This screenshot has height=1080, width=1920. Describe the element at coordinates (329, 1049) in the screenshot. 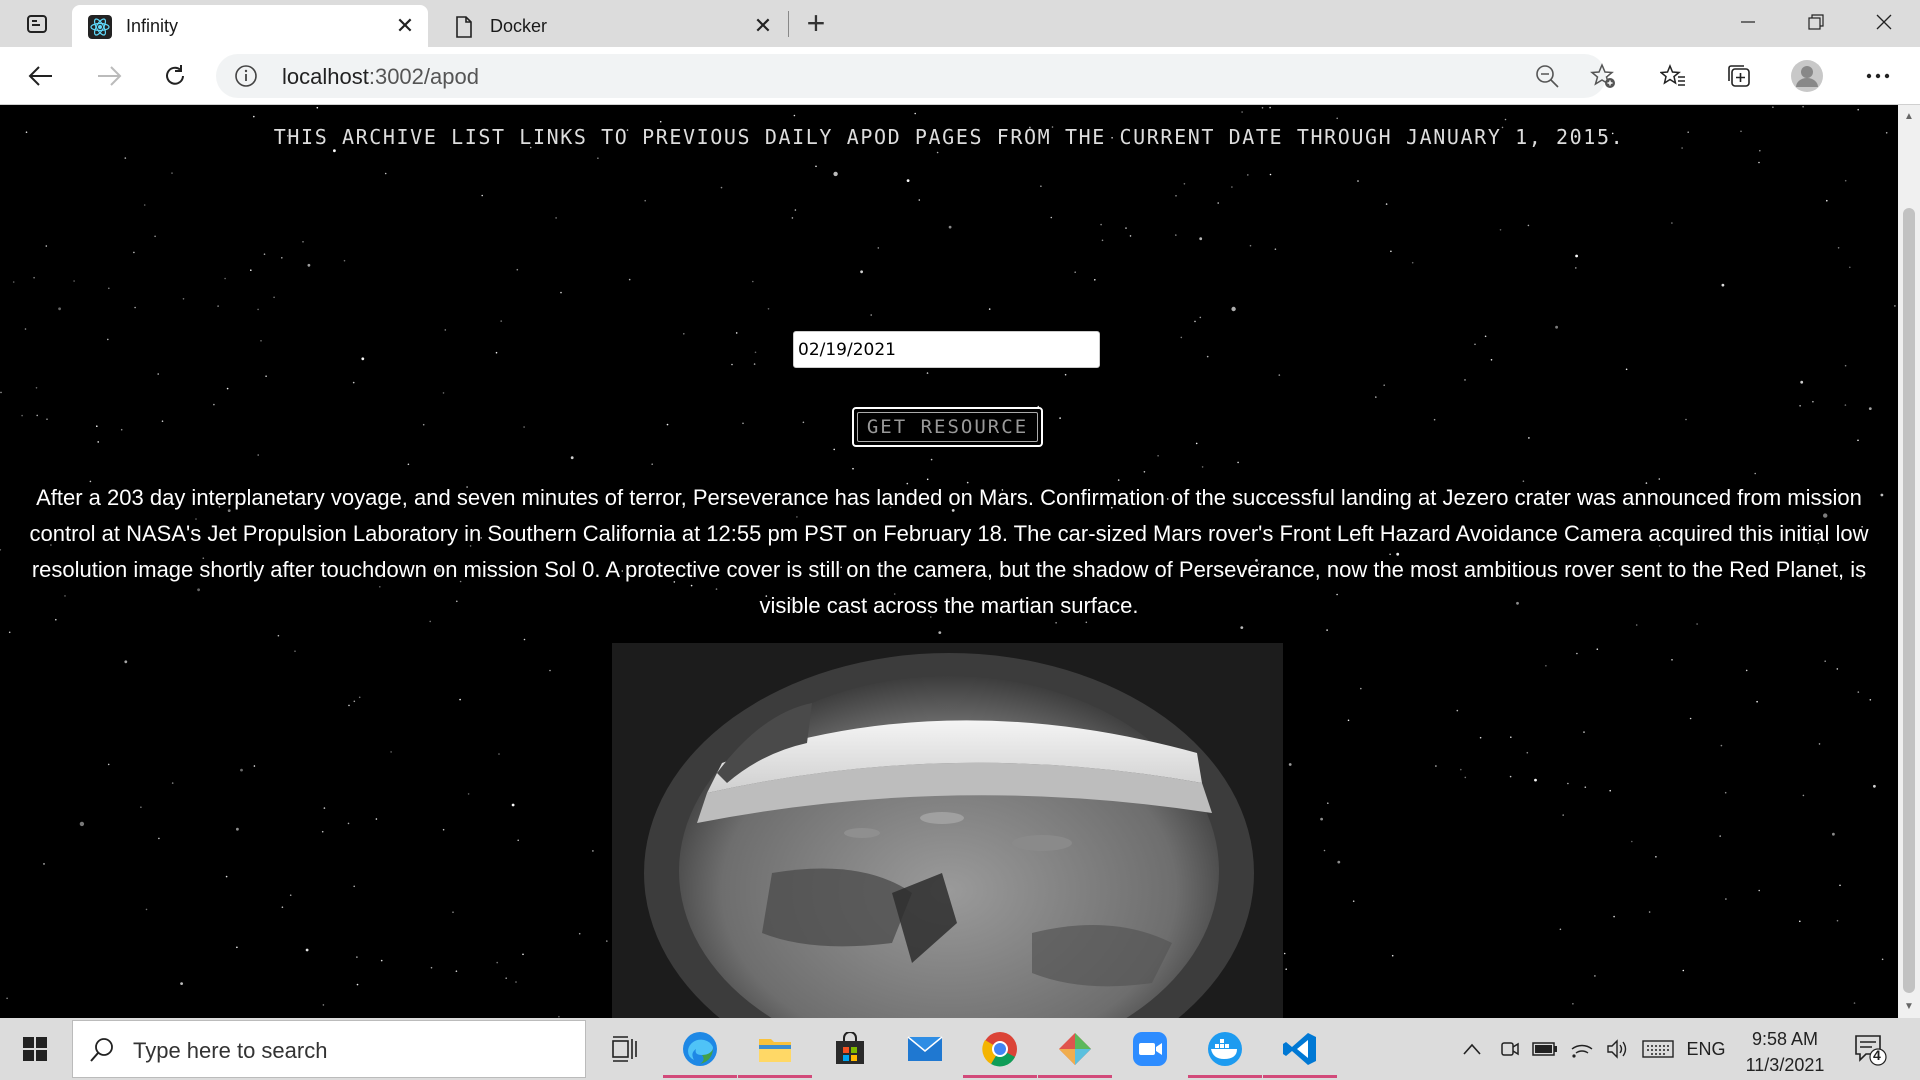

I see `taskbar-search-box: Type here to search` at that location.